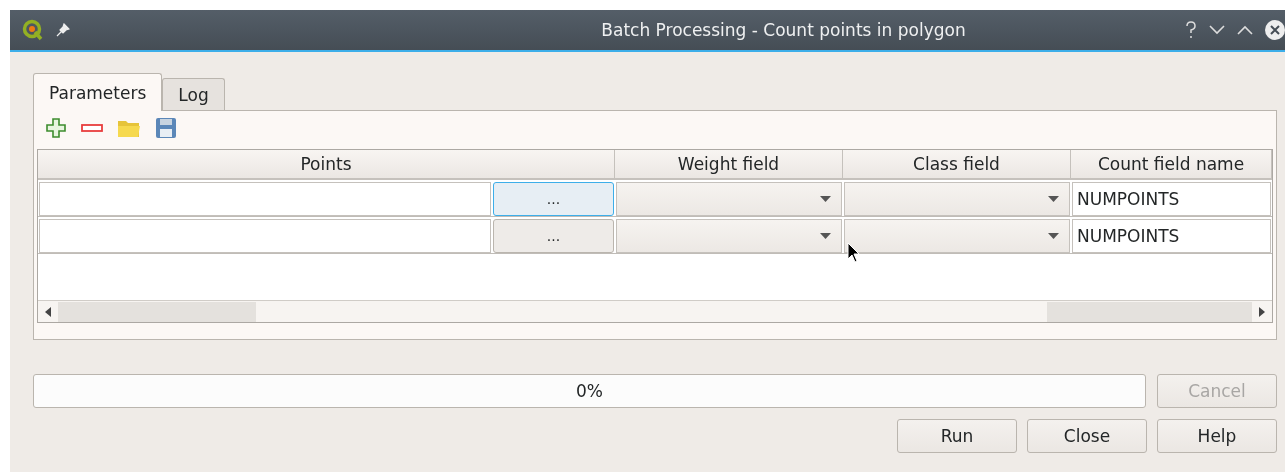  I want to click on tab: Log, so click(193, 94).